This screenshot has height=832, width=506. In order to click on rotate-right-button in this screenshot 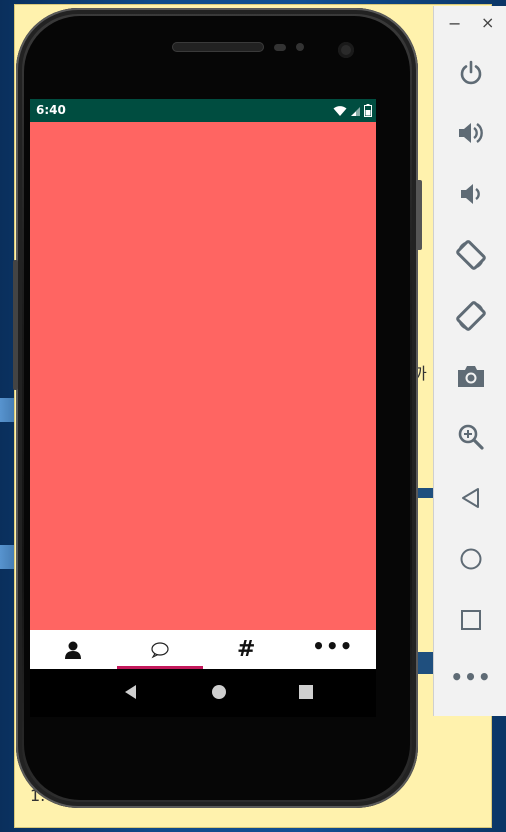, I will do `click(471, 316)`.